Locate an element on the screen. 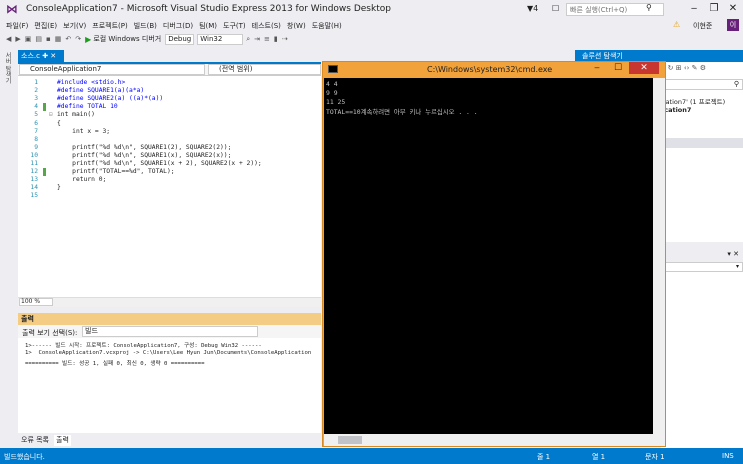 The image size is (743, 464). properties-panel-header: ▾ ✕ is located at coordinates (702, 255).